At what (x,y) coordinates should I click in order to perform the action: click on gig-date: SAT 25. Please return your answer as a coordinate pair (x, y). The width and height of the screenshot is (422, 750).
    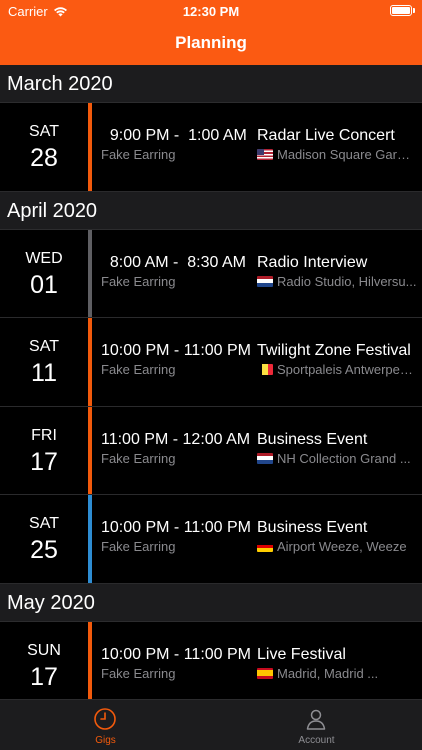
    Looking at the image, I should click on (44, 539).